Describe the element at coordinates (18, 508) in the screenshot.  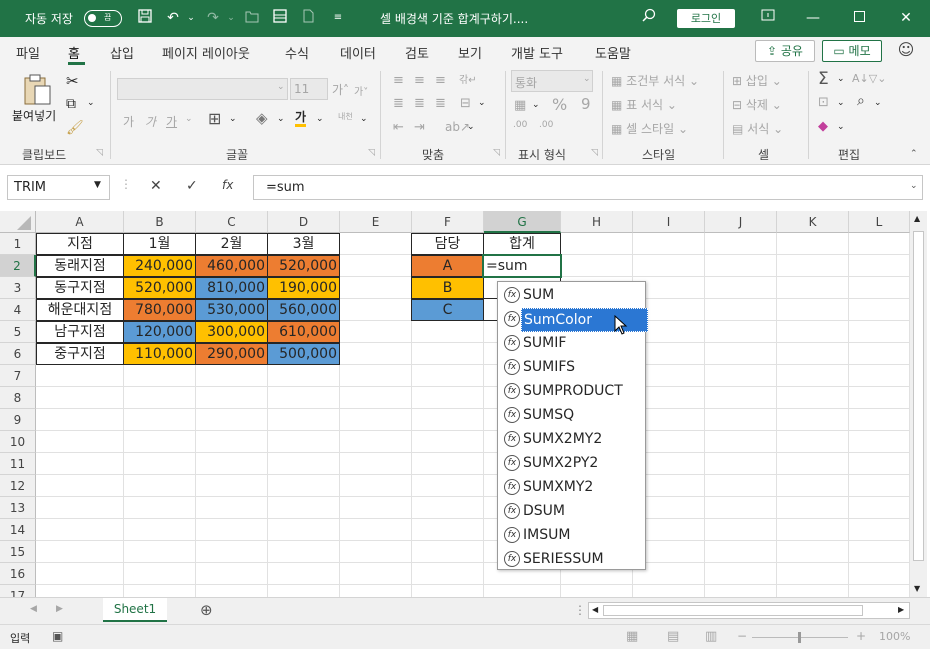
I see `row-header-13: 13` at that location.